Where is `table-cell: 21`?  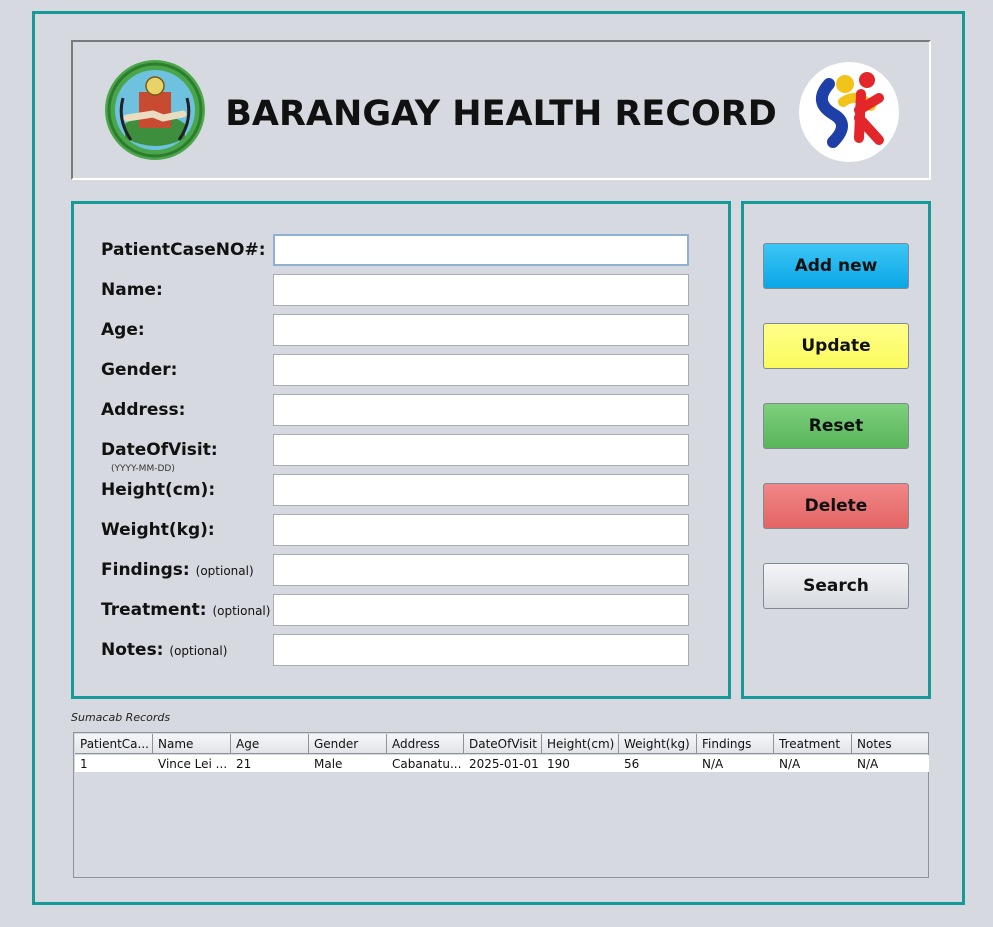 table-cell: 21 is located at coordinates (244, 764).